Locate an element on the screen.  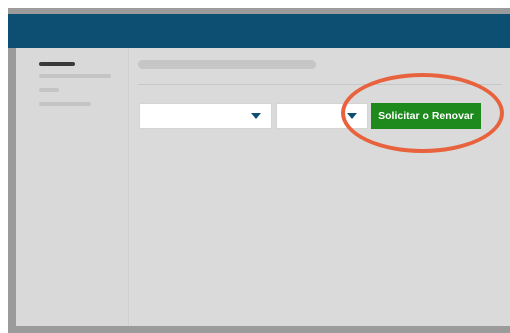
page-title-placeholder is located at coordinates (227, 64).